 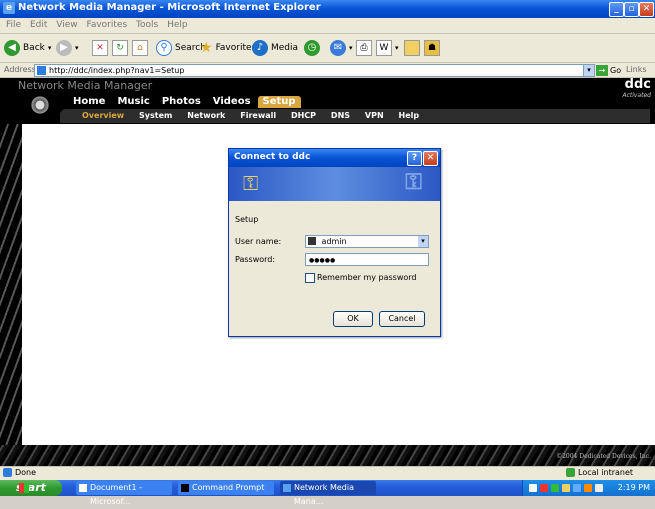 I want to click on nav-music: Music, so click(x=133, y=102).